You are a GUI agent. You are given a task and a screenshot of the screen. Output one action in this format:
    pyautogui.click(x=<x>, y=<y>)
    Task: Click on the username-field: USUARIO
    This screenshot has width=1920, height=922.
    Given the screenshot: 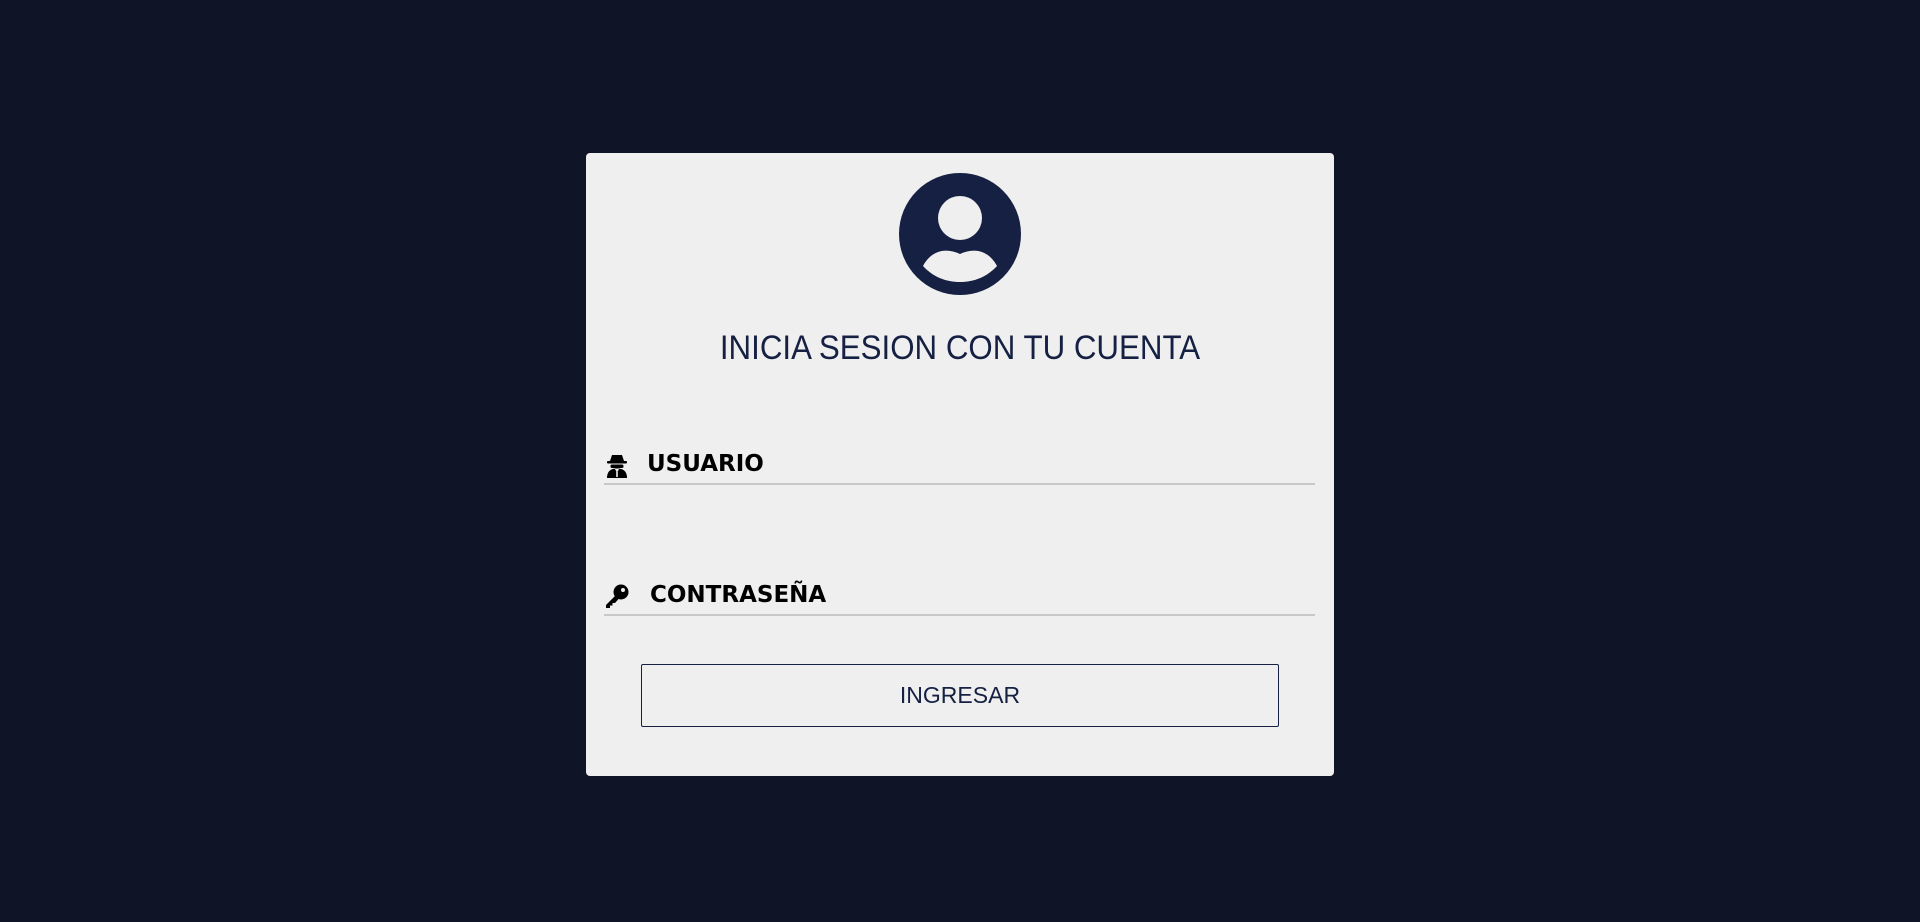 What is the action you would take?
    pyautogui.click(x=959, y=464)
    